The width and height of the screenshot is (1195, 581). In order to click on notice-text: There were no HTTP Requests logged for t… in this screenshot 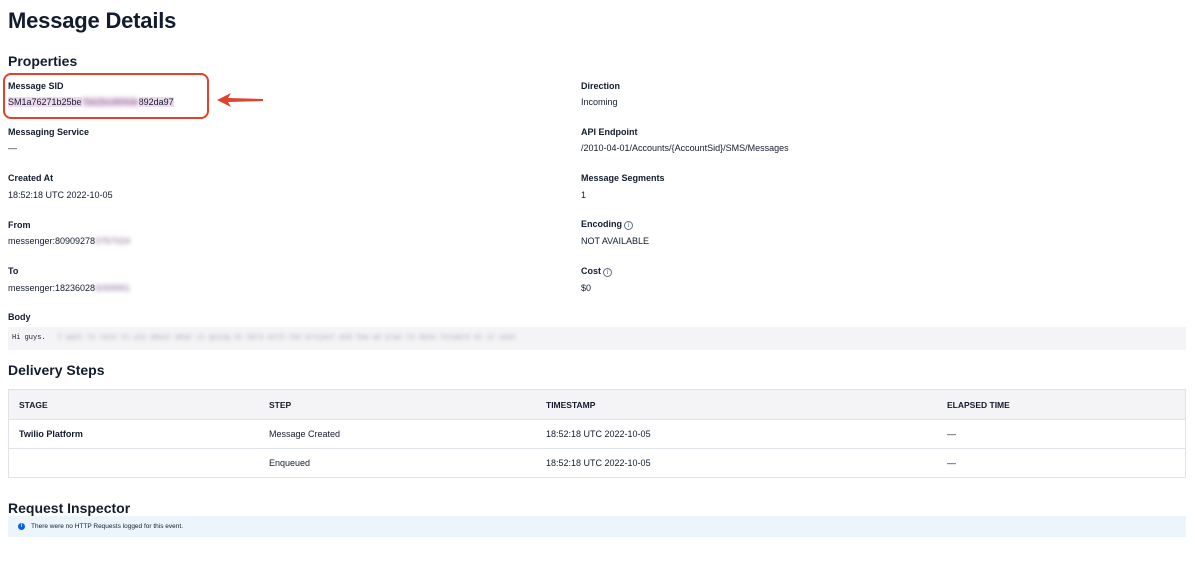, I will do `click(107, 526)`.